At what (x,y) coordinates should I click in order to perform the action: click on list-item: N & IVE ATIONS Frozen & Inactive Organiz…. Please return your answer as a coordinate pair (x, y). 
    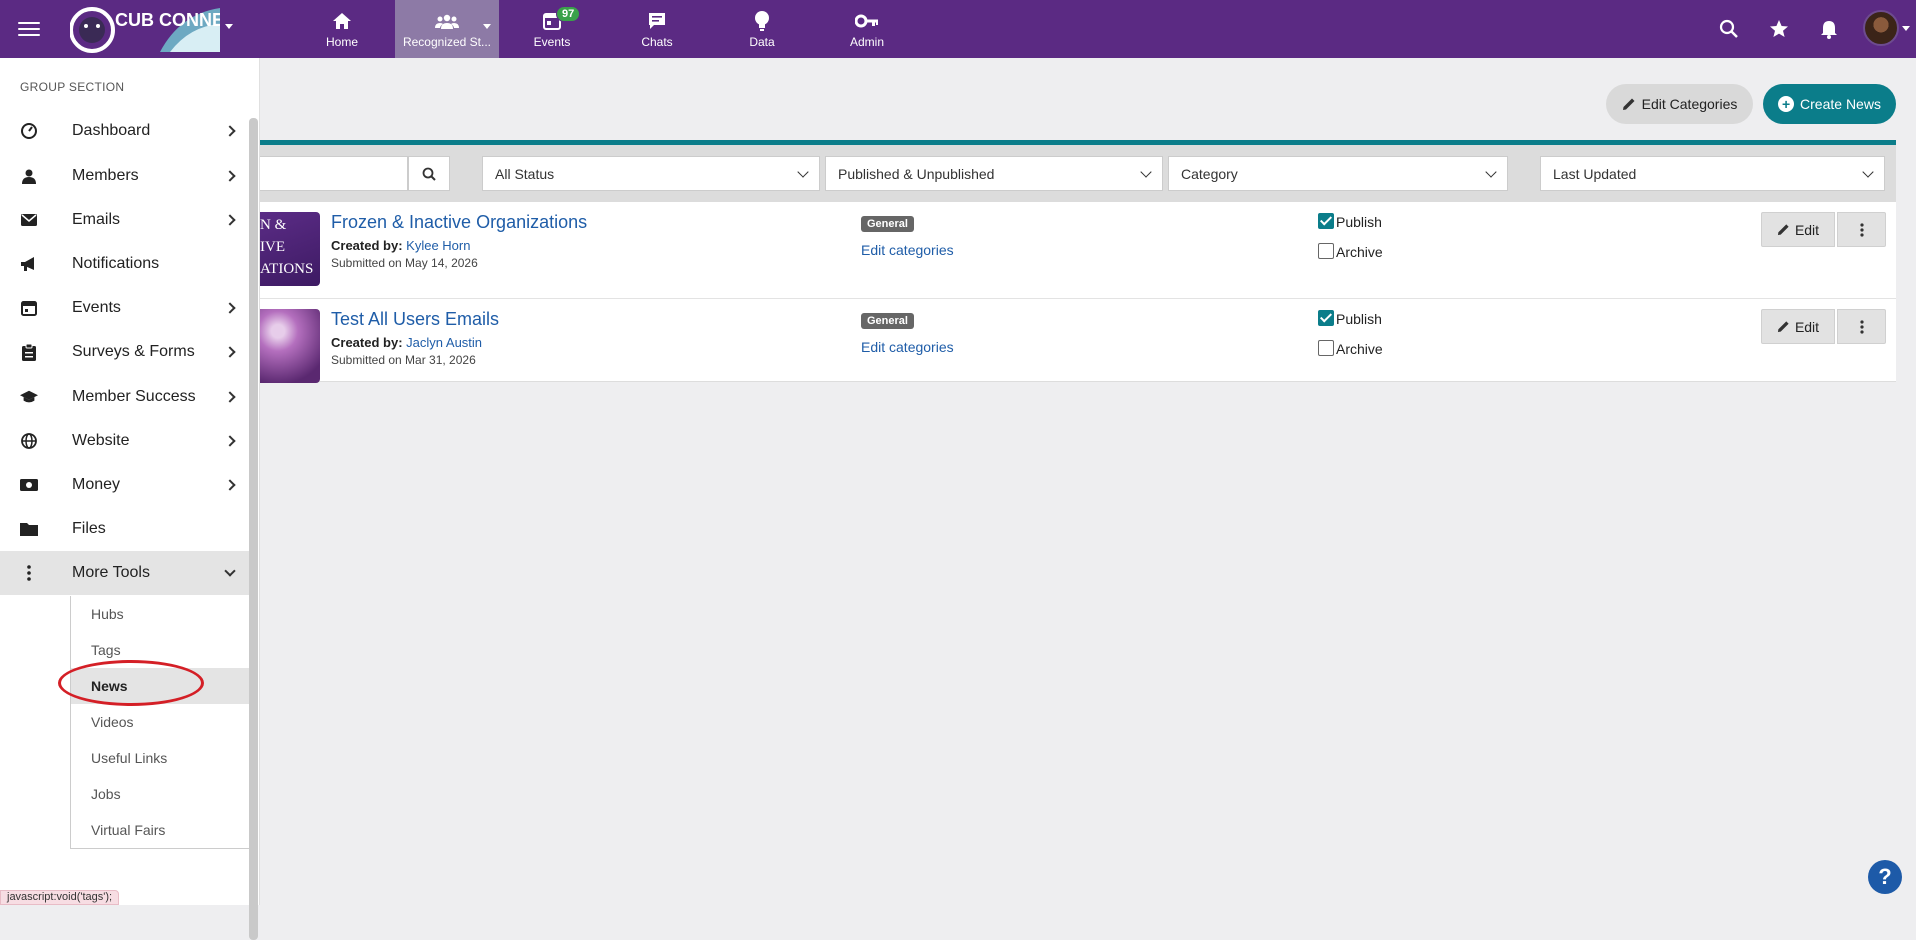
    Looking at the image, I should click on (1078, 250).